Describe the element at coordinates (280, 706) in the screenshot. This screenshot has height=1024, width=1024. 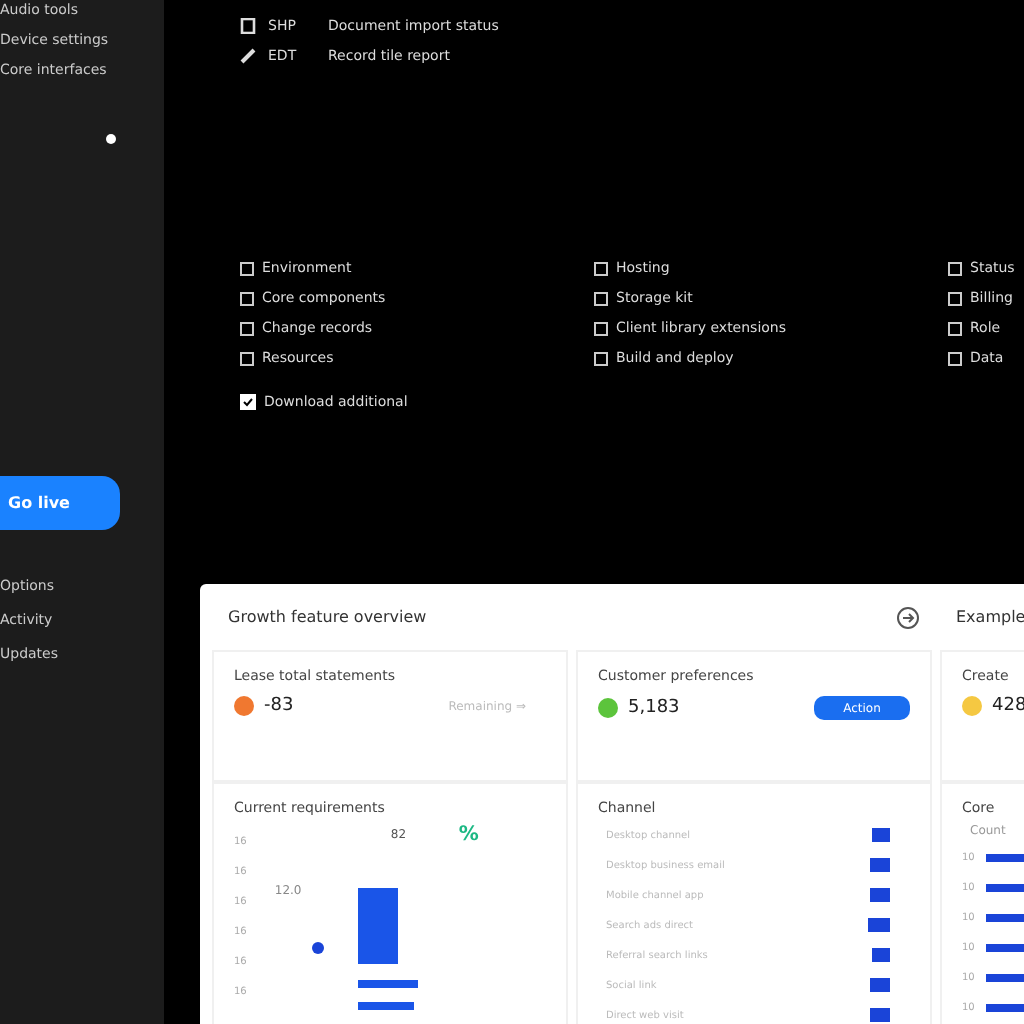
I see `card-value: -83` at that location.